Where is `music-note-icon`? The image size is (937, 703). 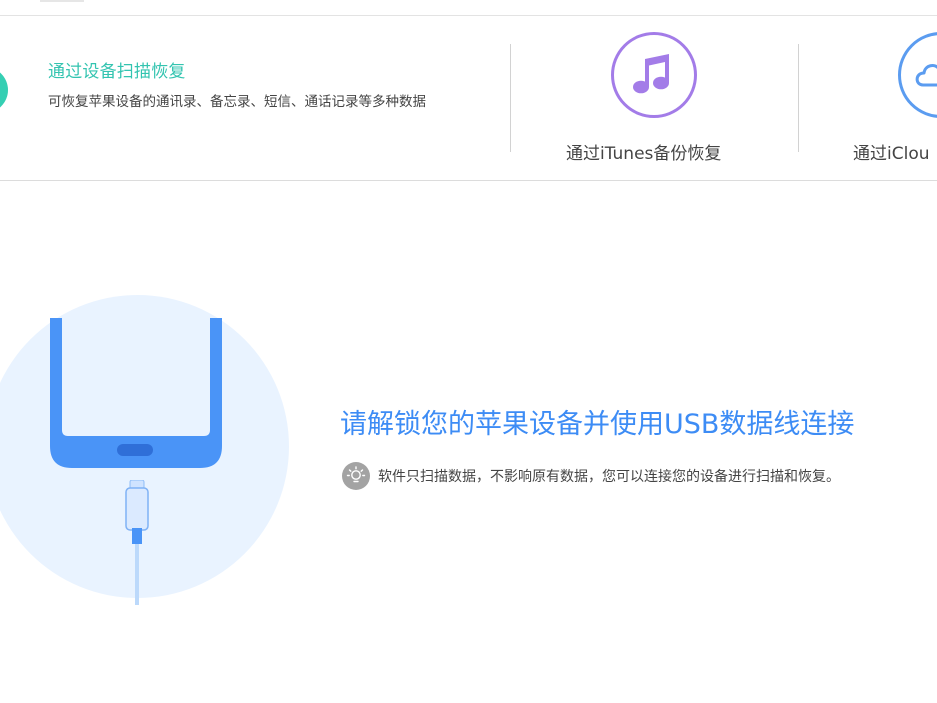
music-note-icon is located at coordinates (654, 75).